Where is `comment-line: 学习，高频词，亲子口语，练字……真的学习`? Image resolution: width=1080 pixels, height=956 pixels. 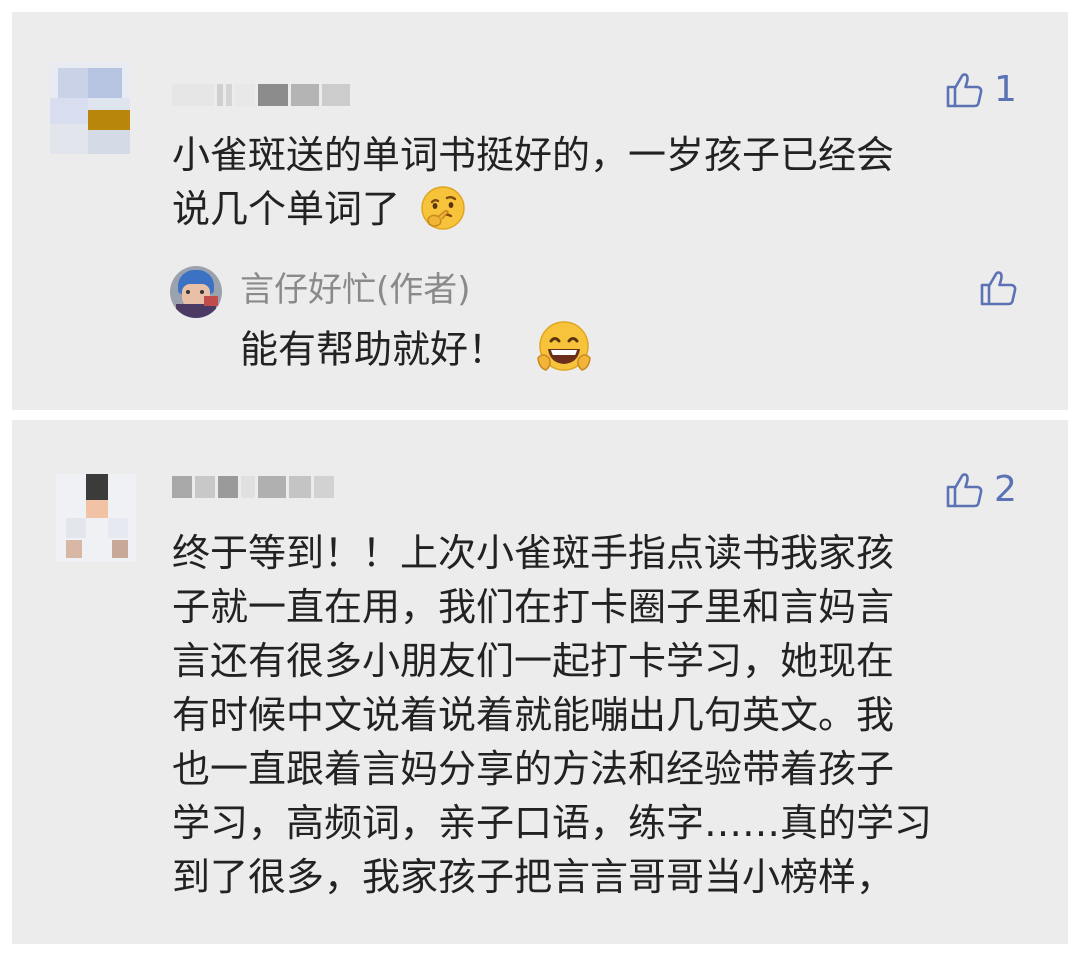 comment-line: 学习，高频词，亲子口语，练字……真的学习 is located at coordinates (552, 823).